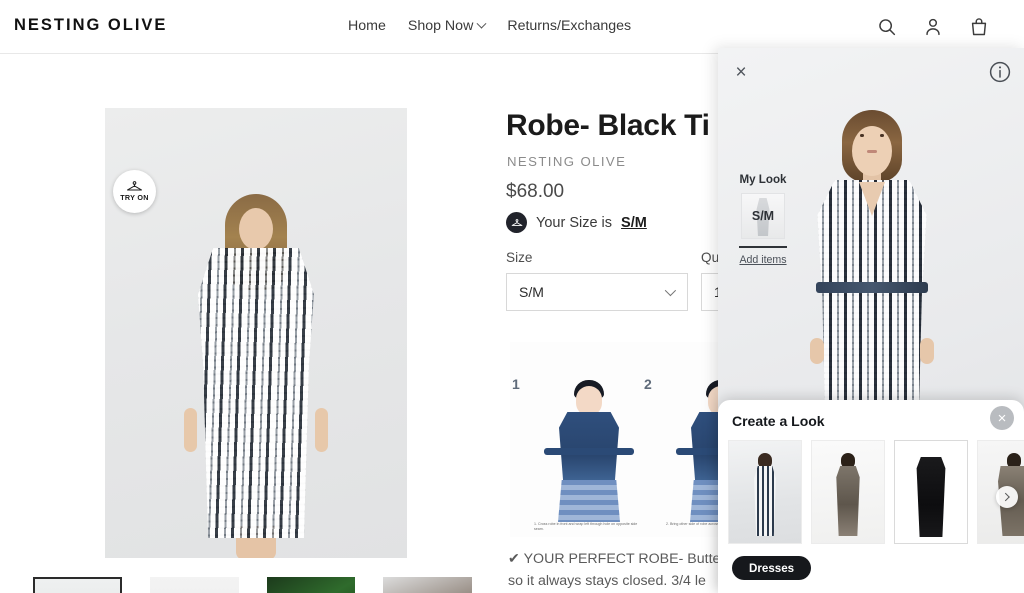  I want to click on nav-item-home: Home, so click(367, 26).